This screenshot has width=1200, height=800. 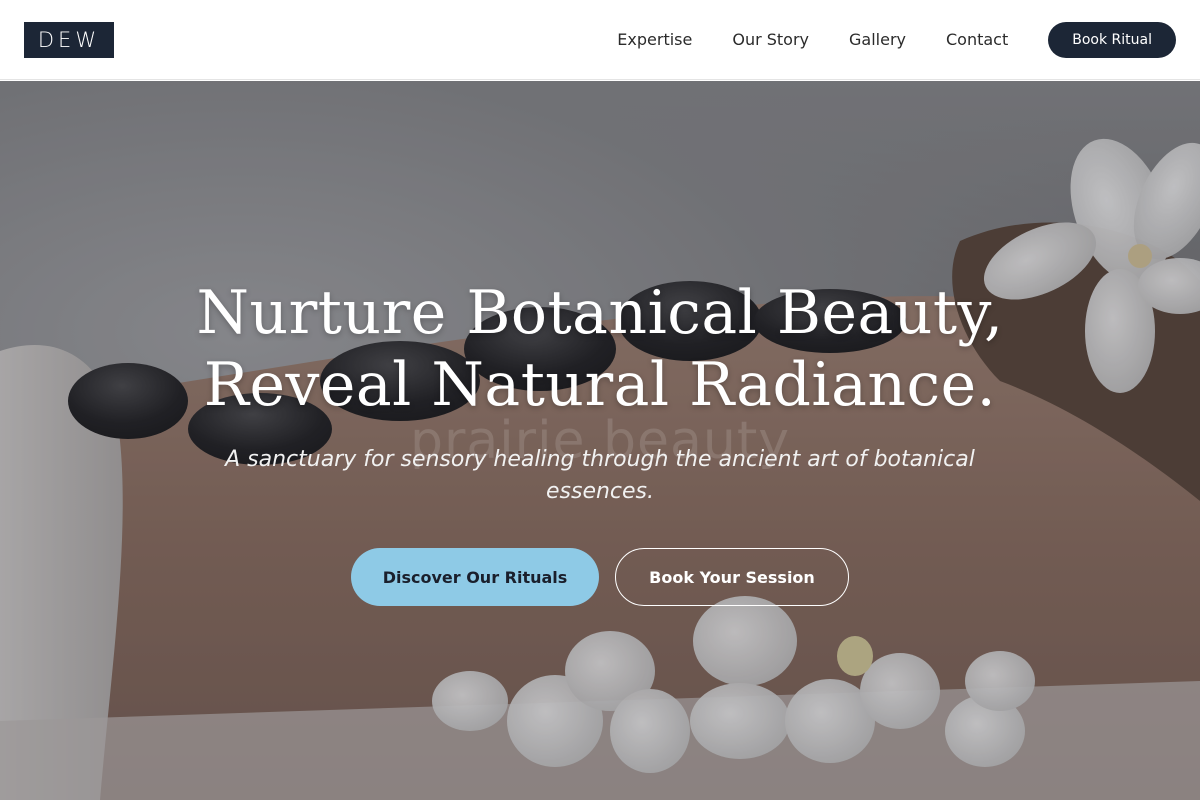 What do you see at coordinates (600, 385) in the screenshot?
I see `headline-line-2: Reveal Natural Radiance.` at bounding box center [600, 385].